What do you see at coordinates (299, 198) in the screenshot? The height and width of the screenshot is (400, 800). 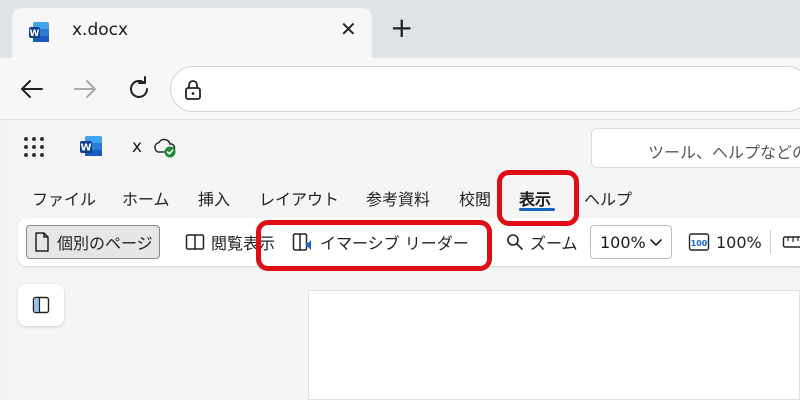 I see `tab-layout: レイアウト` at bounding box center [299, 198].